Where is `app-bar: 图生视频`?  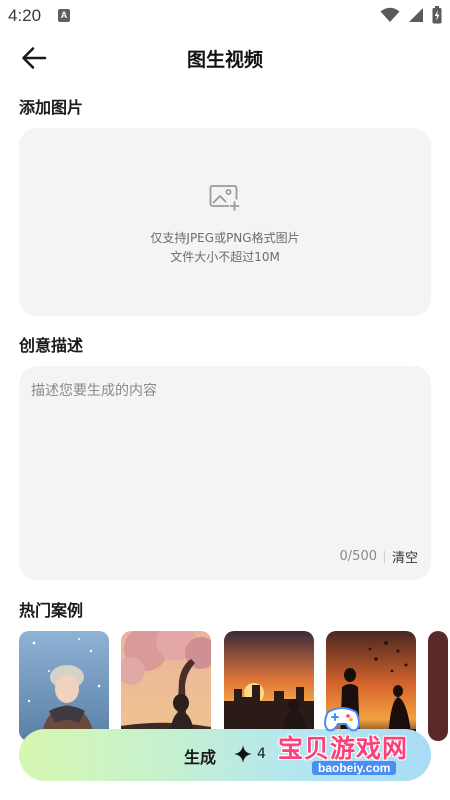 app-bar: 图生视频 is located at coordinates (225, 58).